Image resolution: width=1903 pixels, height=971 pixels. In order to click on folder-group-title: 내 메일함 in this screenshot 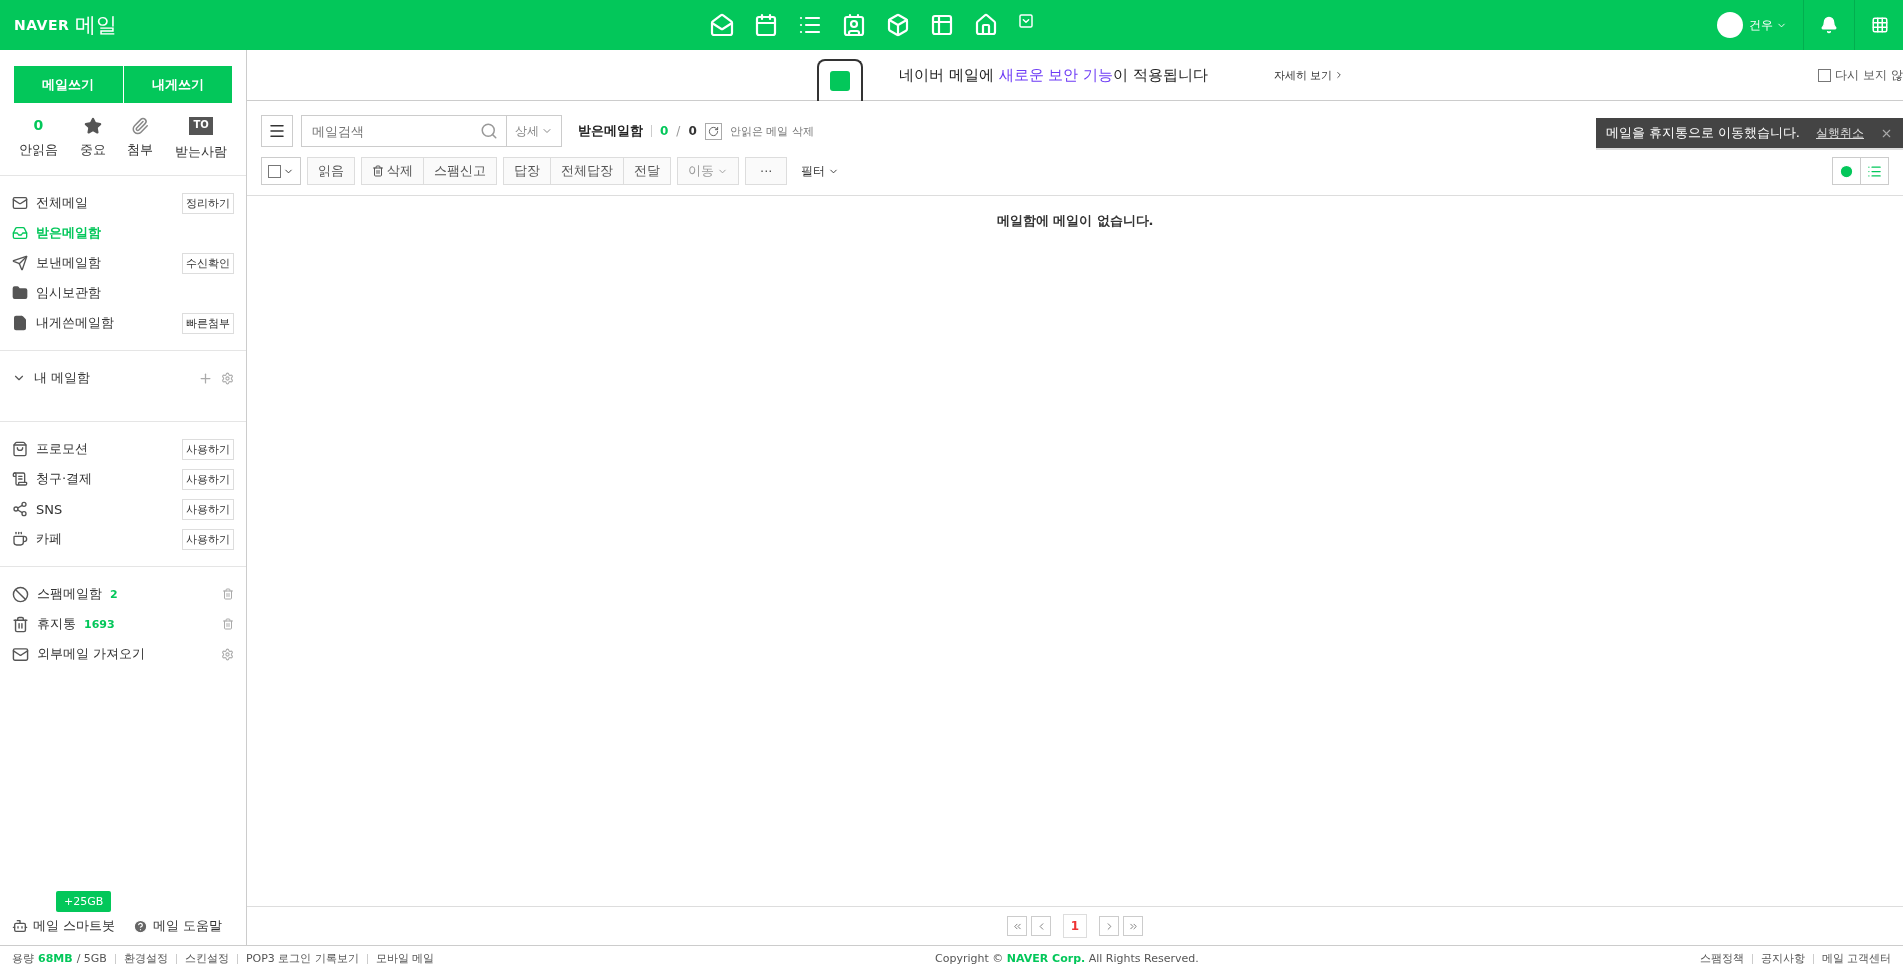, I will do `click(112, 378)`.